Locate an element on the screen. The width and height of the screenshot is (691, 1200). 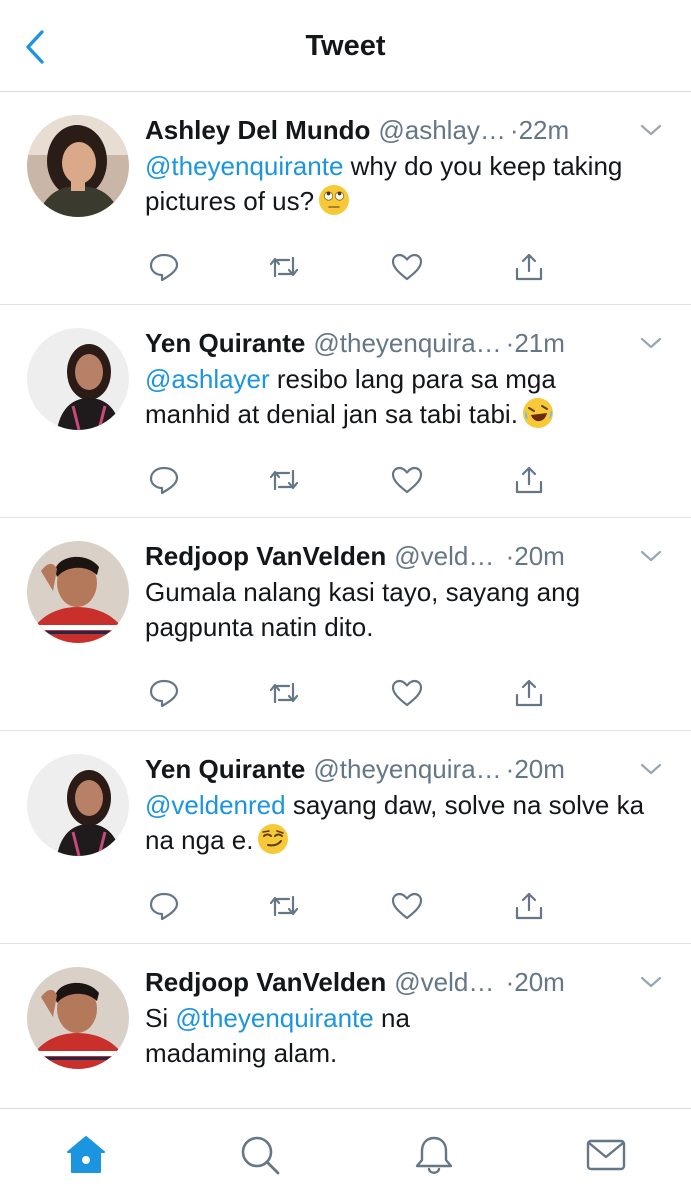
mention-link: @ashlayer is located at coordinates (207, 379).